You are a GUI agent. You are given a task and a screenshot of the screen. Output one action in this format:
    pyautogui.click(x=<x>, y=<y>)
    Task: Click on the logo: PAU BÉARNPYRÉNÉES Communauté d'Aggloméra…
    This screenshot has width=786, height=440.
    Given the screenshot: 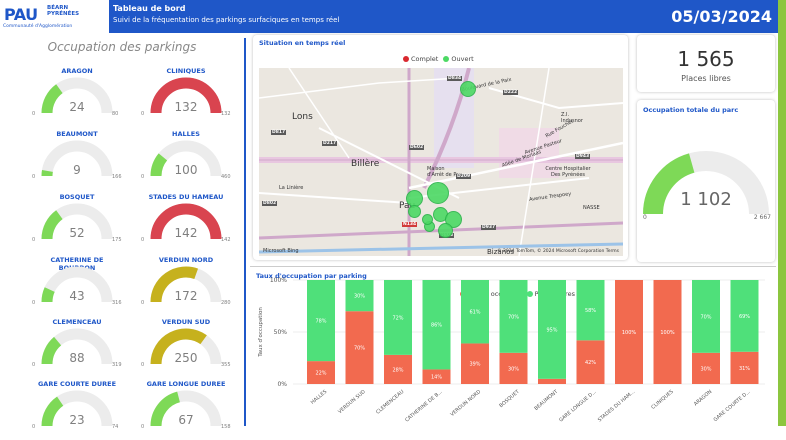 What is the action you would take?
    pyautogui.click(x=54, y=16)
    